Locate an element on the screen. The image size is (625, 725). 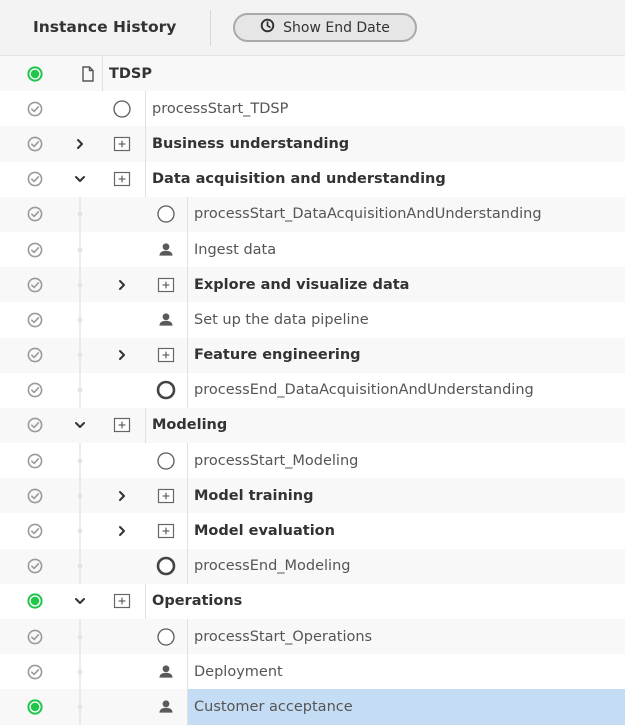
tree-row: Business understanding is located at coordinates (312, 144).